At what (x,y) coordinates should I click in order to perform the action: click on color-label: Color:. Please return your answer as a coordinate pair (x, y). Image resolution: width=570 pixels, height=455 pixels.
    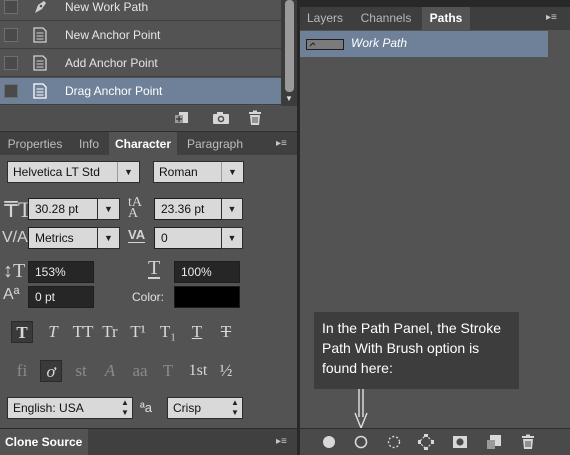
    Looking at the image, I should click on (148, 297).